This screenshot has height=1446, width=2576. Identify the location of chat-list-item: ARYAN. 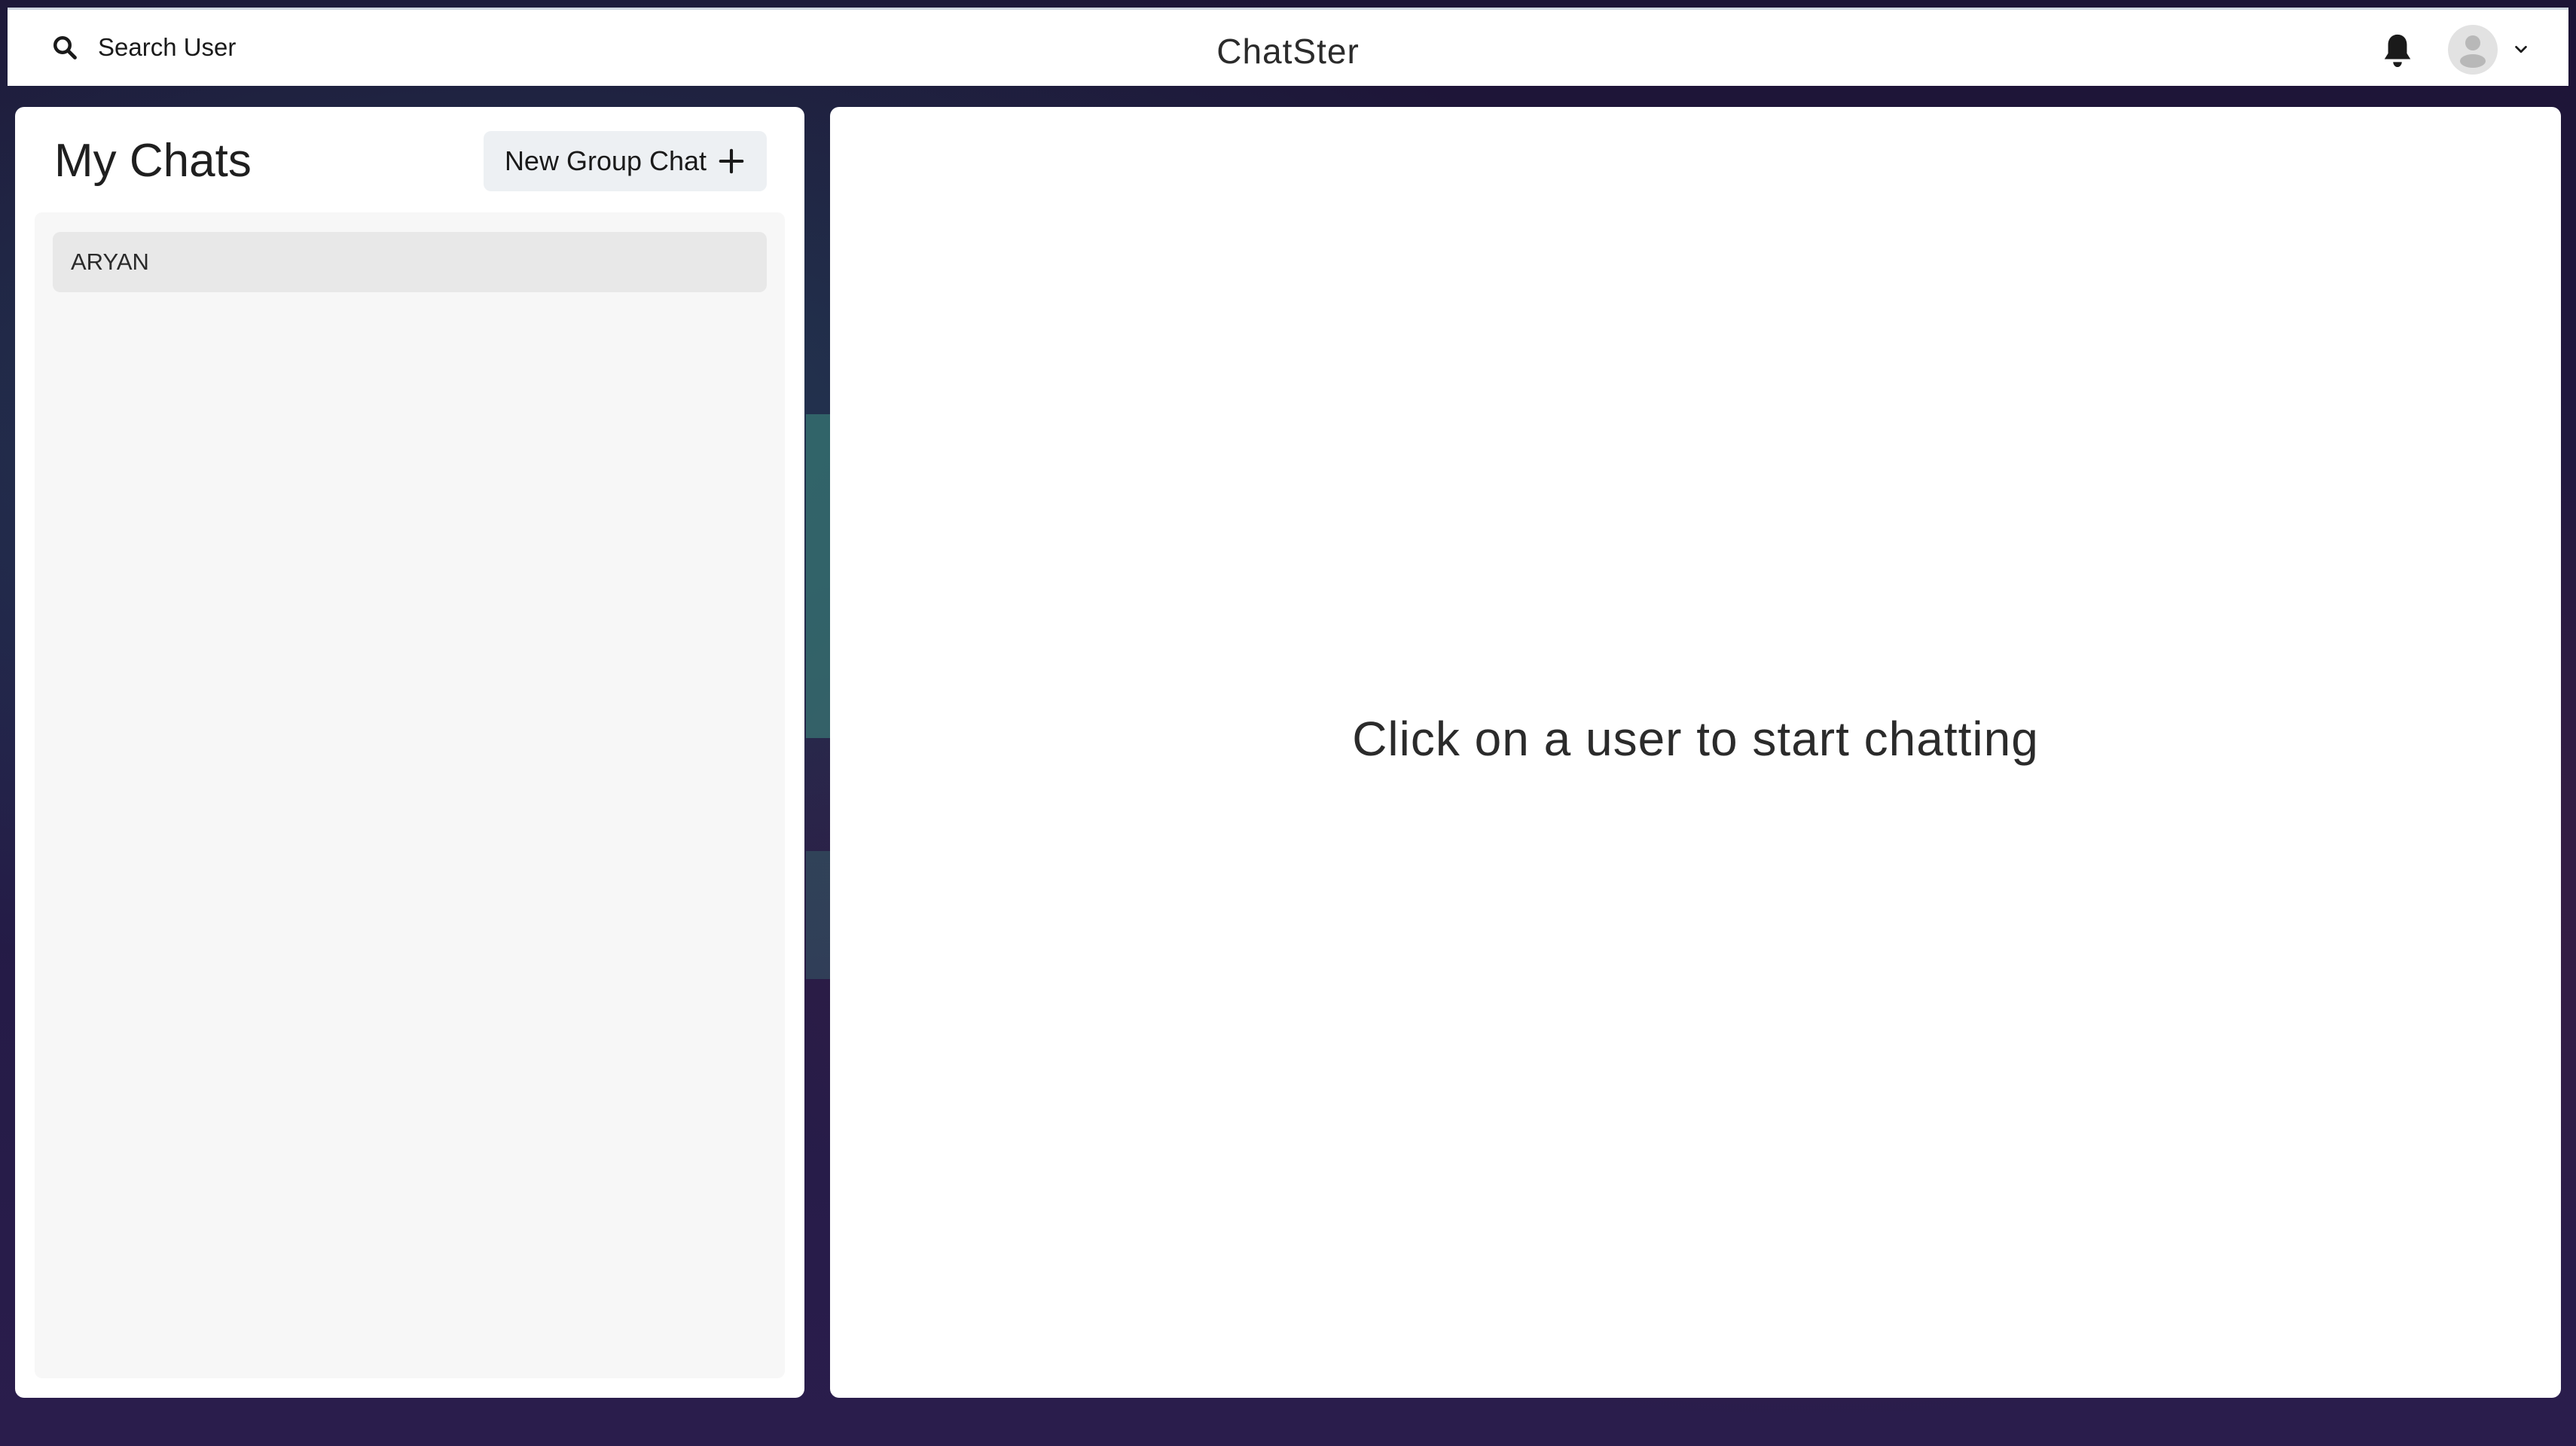
(410, 262).